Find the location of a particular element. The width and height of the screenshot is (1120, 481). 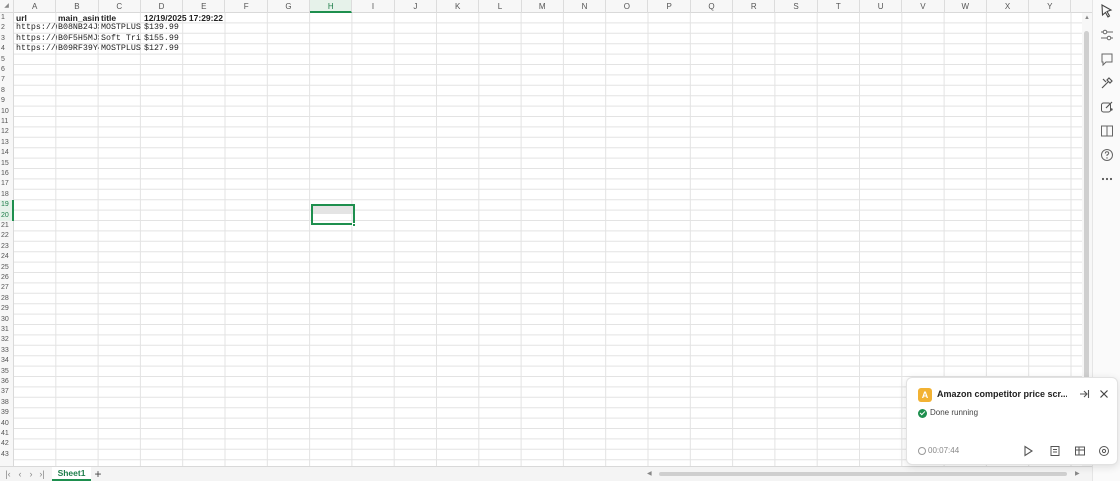

row-header-8: 8 is located at coordinates (7, 91).